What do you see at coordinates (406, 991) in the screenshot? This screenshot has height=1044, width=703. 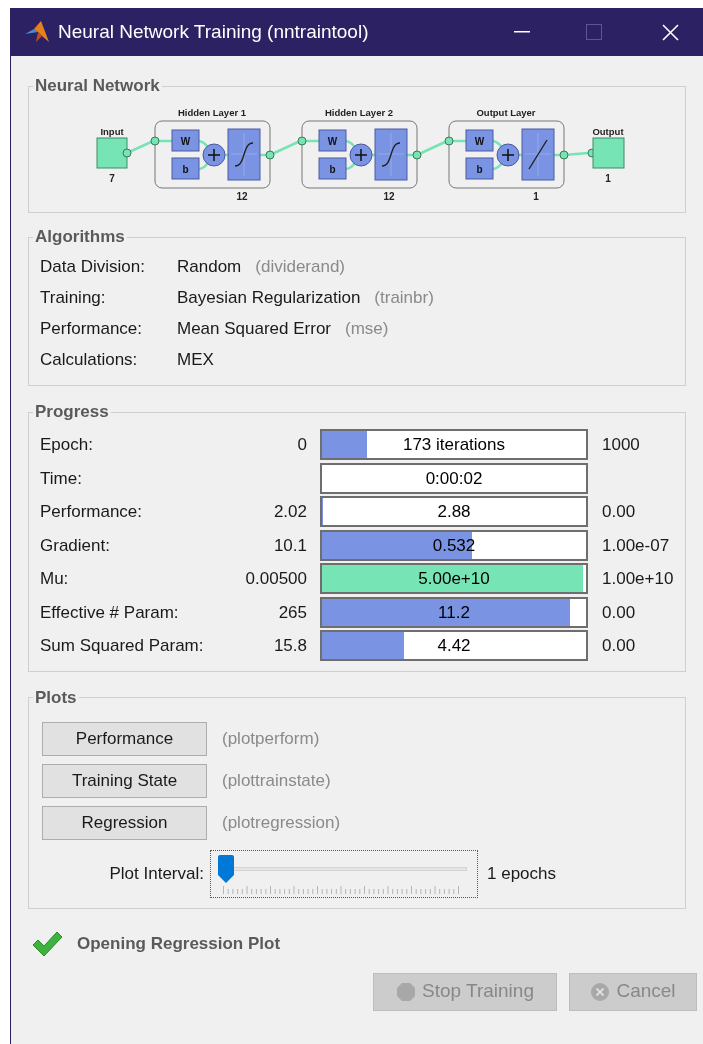 I see `stop-sign-icon` at bounding box center [406, 991].